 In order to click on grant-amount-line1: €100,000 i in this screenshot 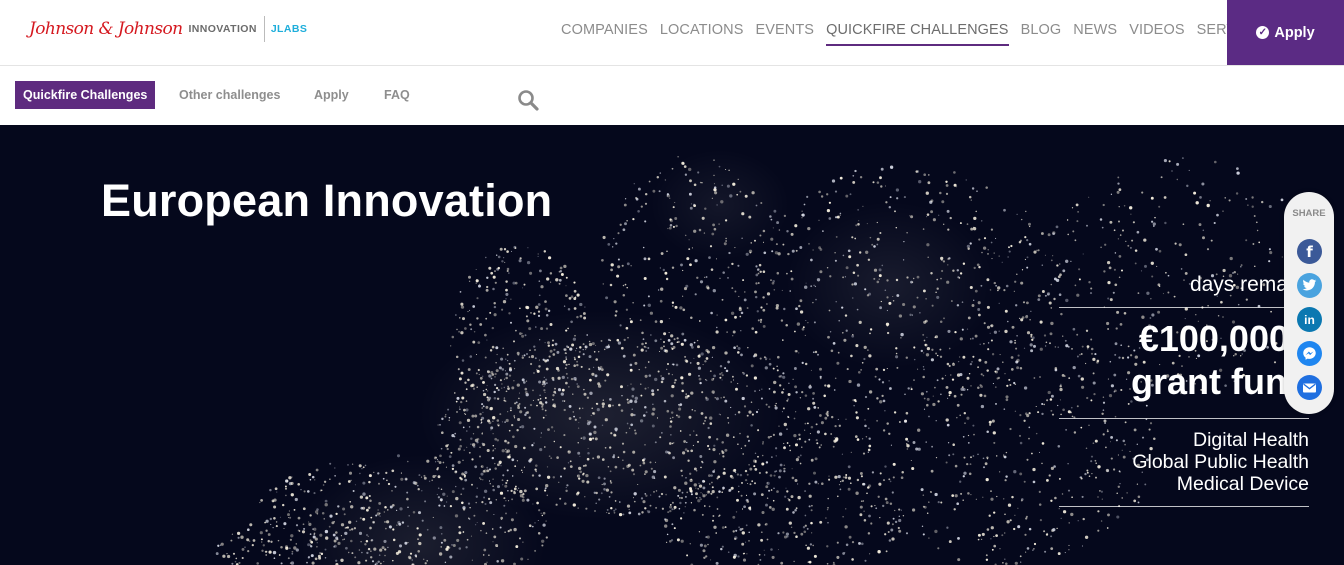, I will do `click(1223, 338)`.